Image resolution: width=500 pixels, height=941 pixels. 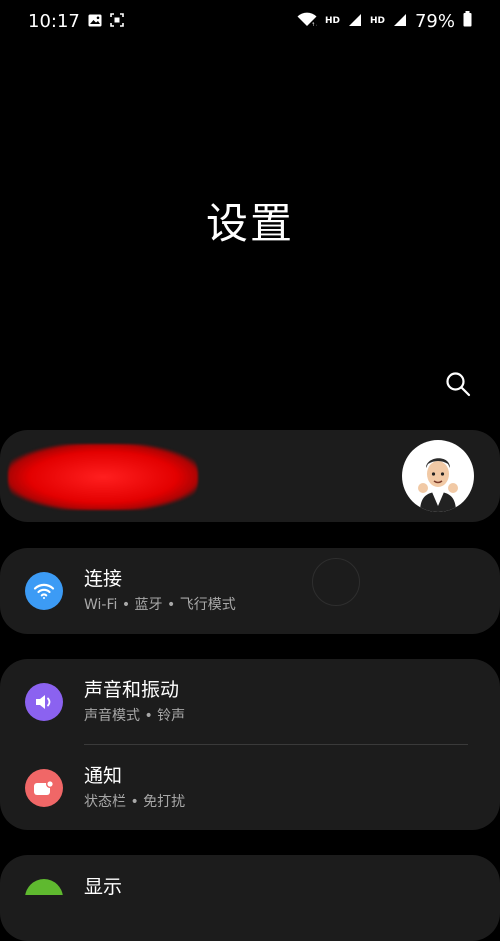 I want to click on item-title: 显示, so click(x=103, y=885).